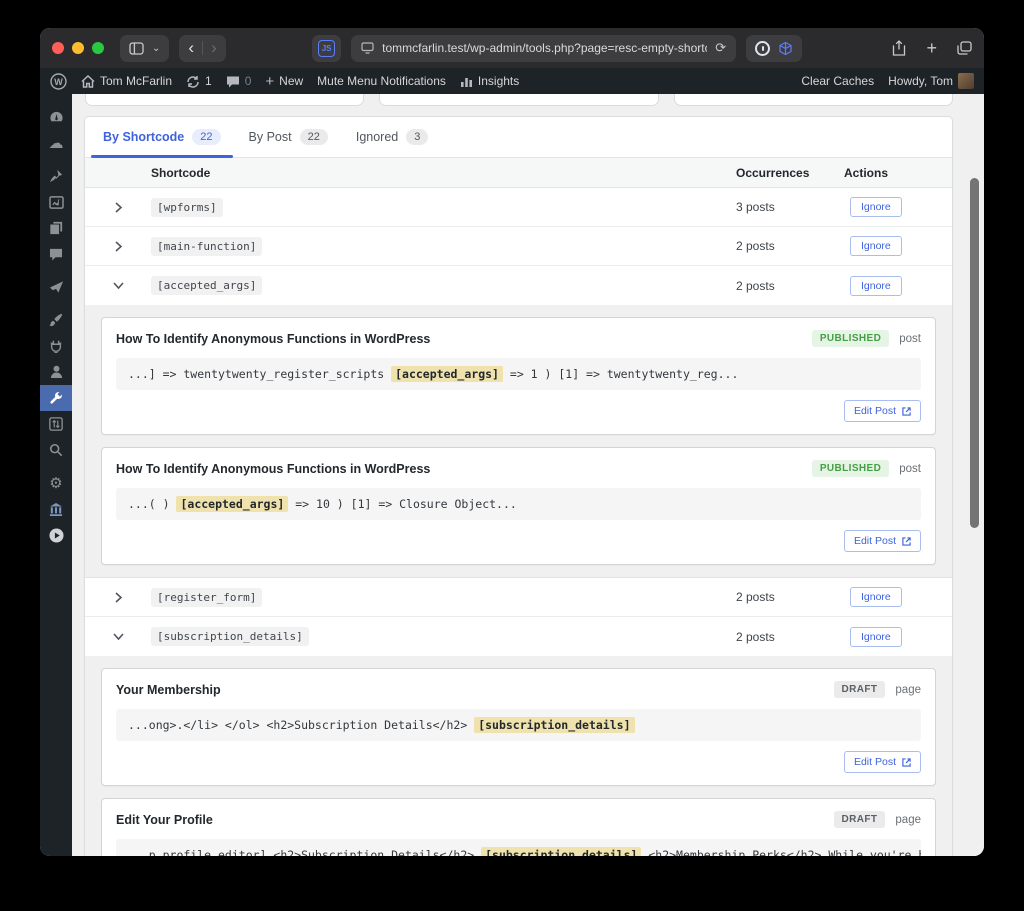 This screenshot has width=1024, height=911. Describe the element at coordinates (56, 254) in the screenshot. I see `sidebar-item-comments` at that location.